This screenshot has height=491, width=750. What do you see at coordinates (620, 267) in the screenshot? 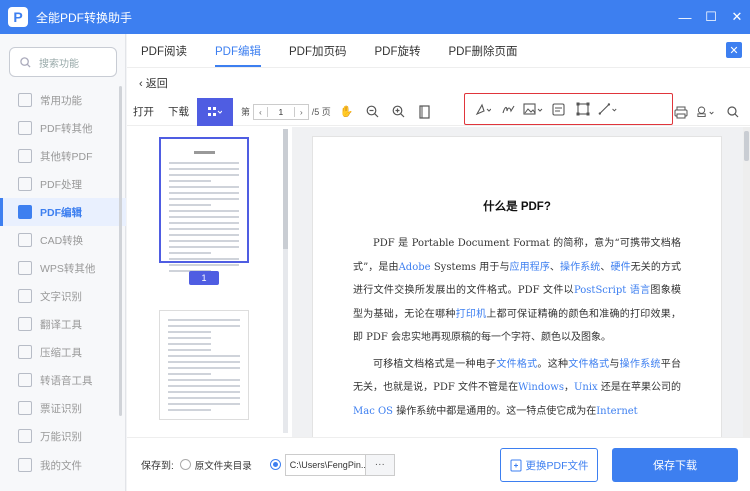
I see `link-hardware: 硬件` at bounding box center [620, 267].